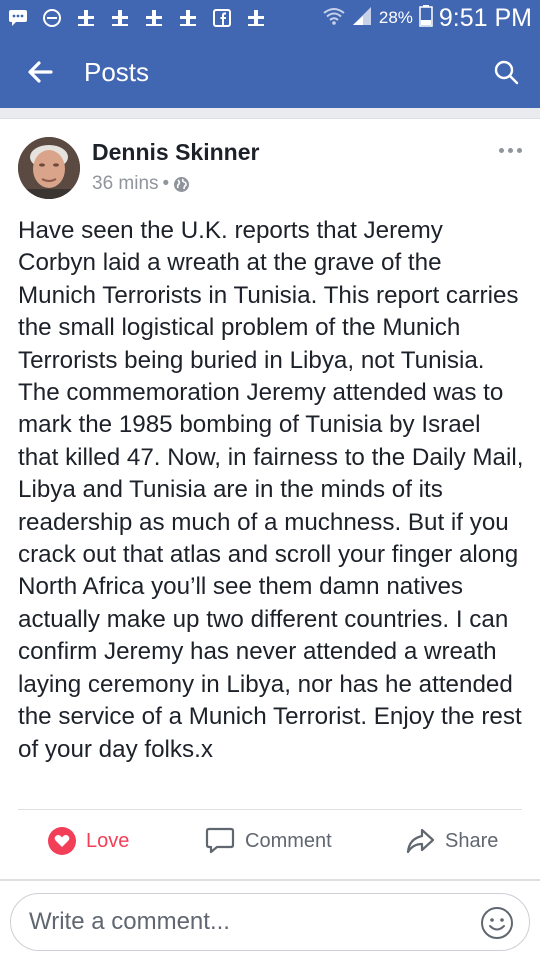 The image size is (540, 960). Describe the element at coordinates (220, 840) in the screenshot. I see `comment-icon` at that location.